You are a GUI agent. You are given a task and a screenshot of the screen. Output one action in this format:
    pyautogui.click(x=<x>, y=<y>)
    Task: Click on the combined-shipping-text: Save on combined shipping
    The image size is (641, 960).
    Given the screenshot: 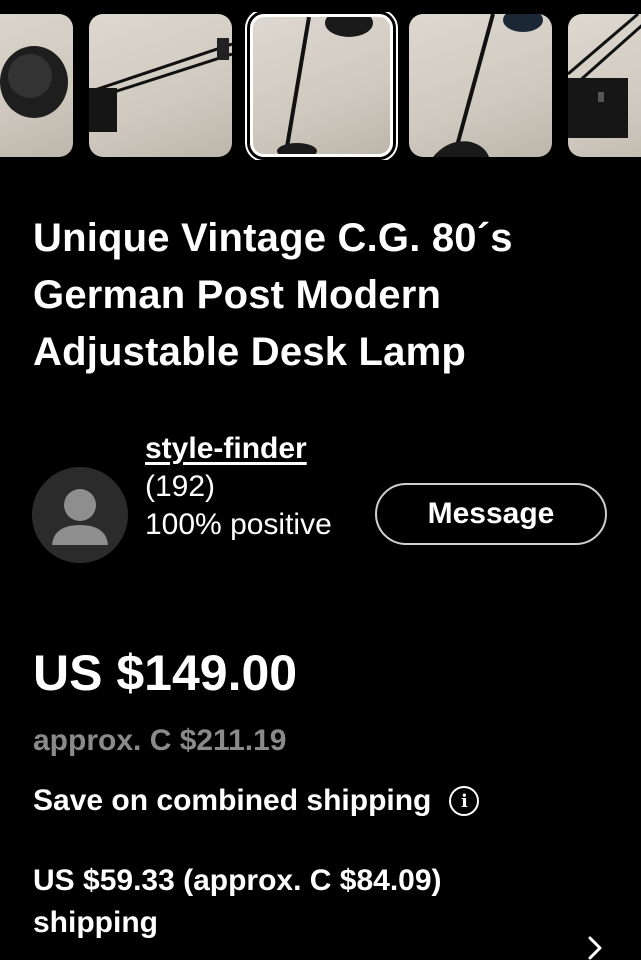 What is the action you would take?
    pyautogui.click(x=232, y=800)
    